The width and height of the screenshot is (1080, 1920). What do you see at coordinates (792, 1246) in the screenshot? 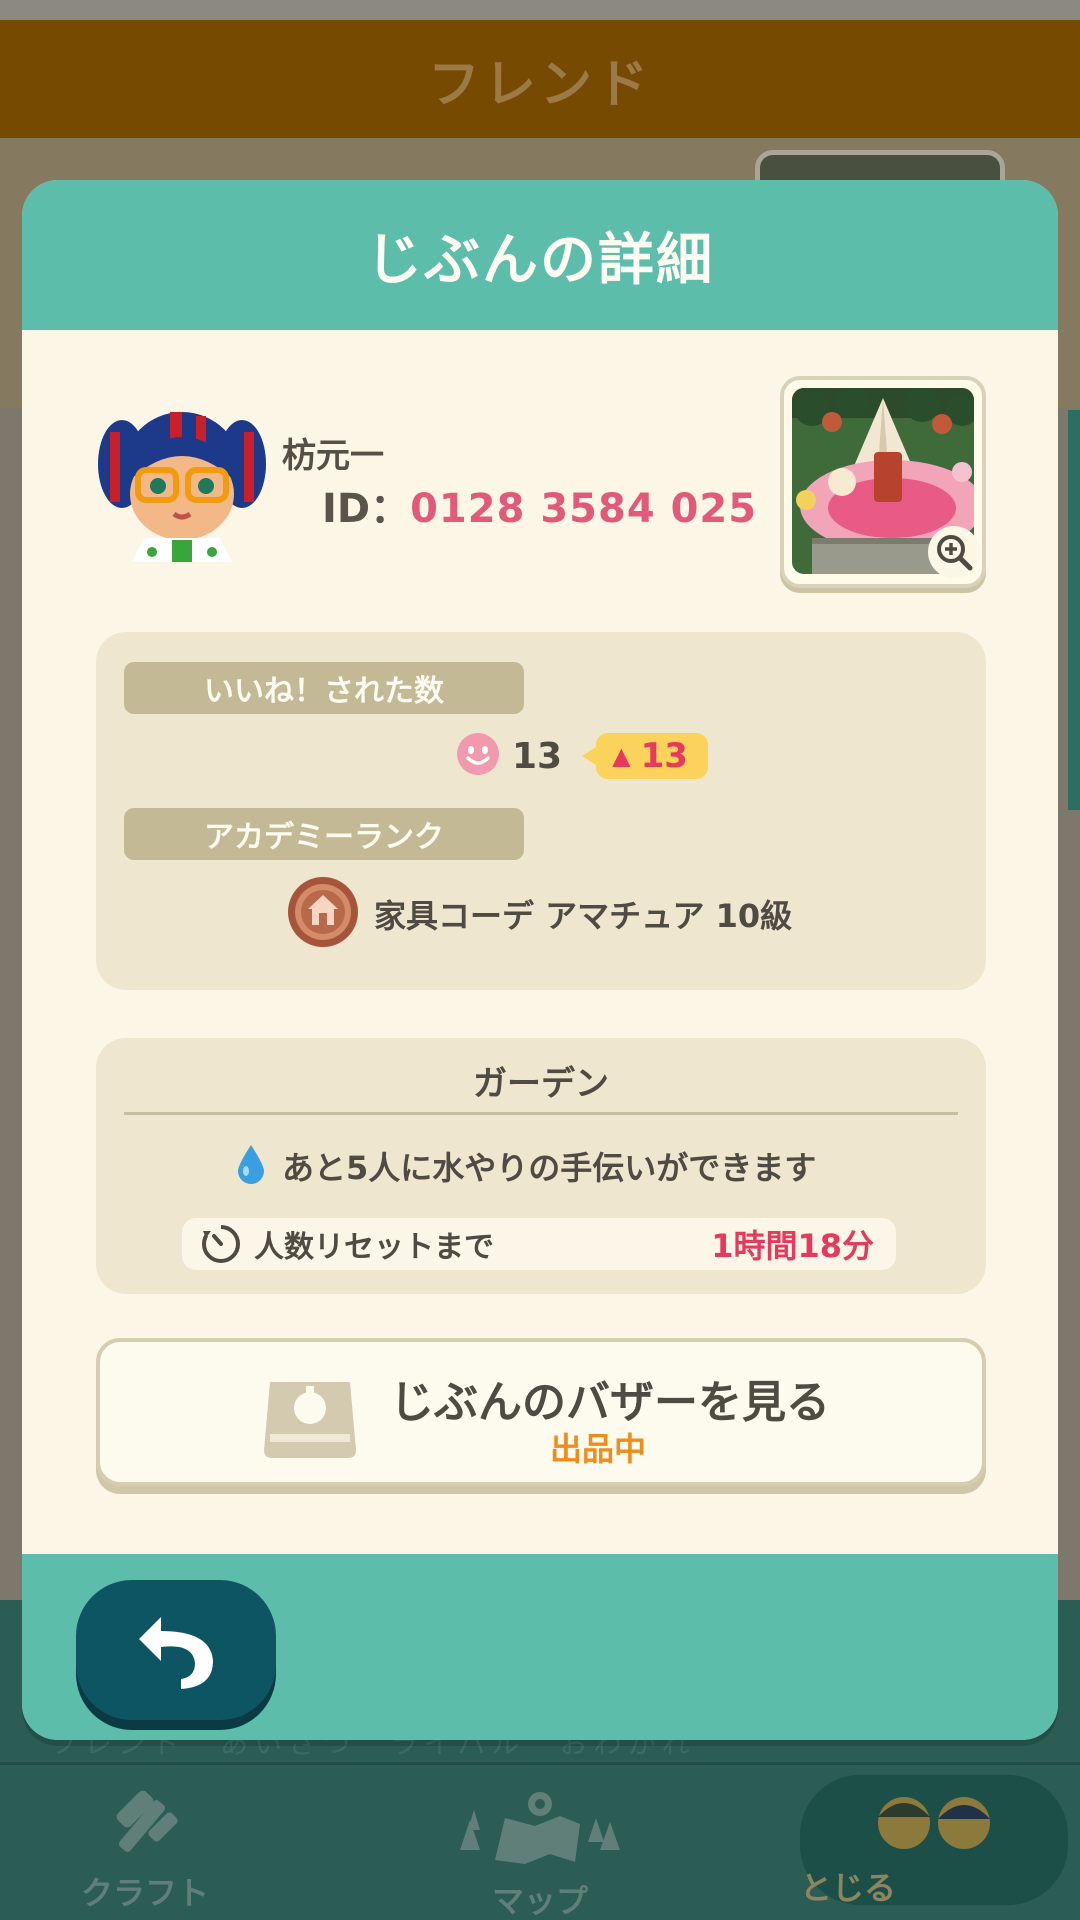
I see `reset-timer-value: 1時間18分` at bounding box center [792, 1246].